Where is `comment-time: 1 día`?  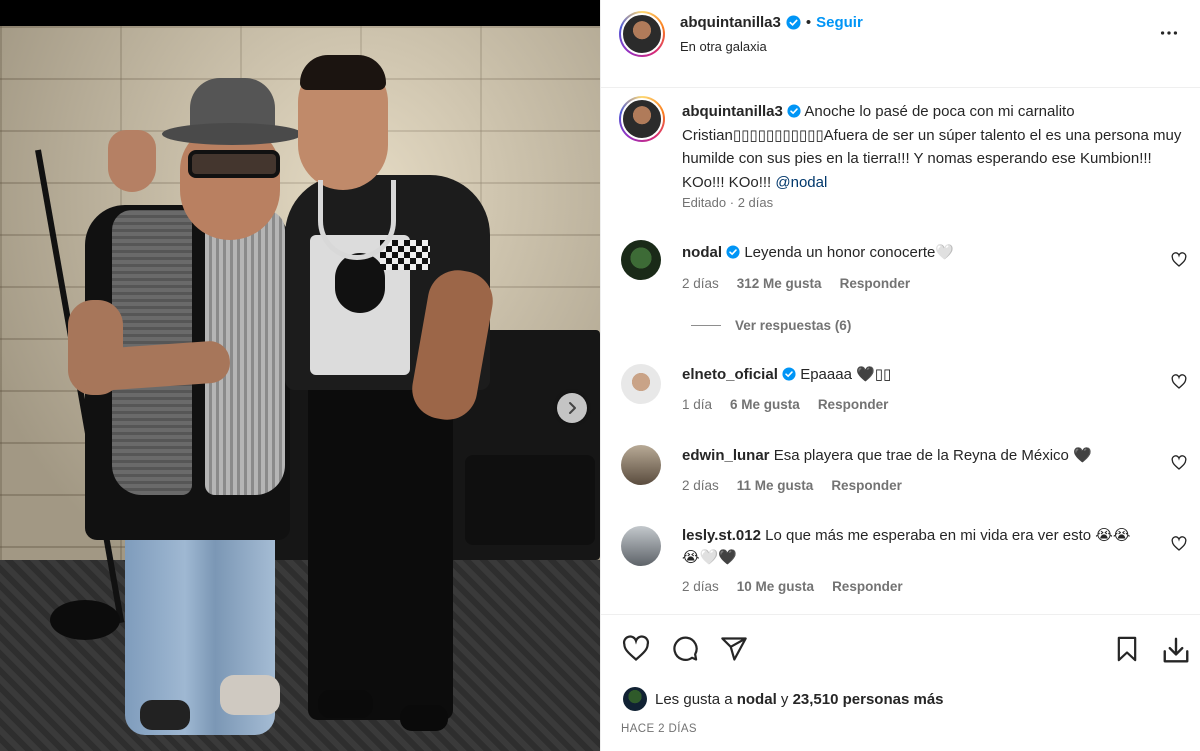
comment-time: 1 día is located at coordinates (697, 404).